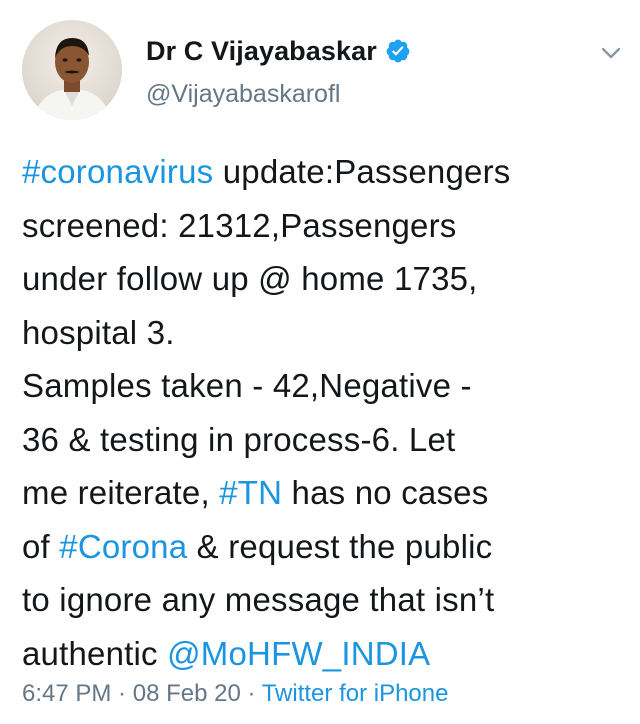  Describe the element at coordinates (250, 492) in the screenshot. I see `hashtag-link: #TN` at that location.